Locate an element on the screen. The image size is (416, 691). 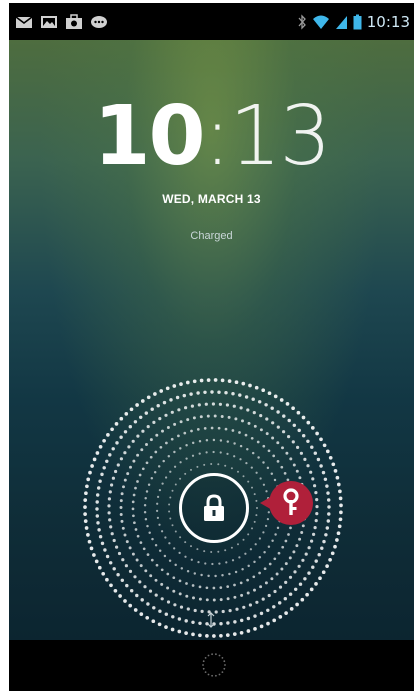
bluetooth-icon is located at coordinates (302, 22).